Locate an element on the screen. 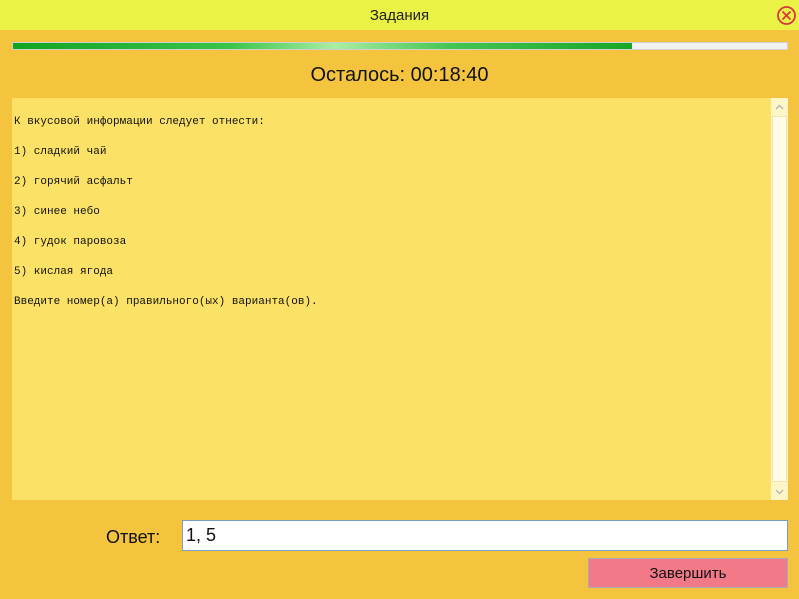 The image size is (799, 599). question-option: 4) гудок паровоза is located at coordinates (70, 242).